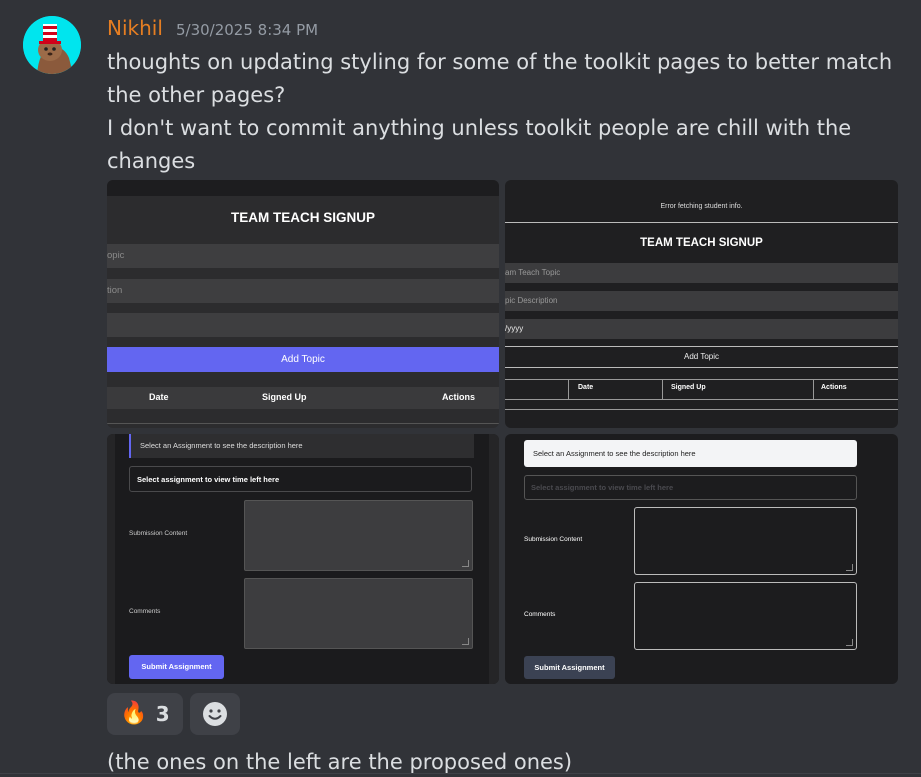 Image resolution: width=921 pixels, height=777 pixels. What do you see at coordinates (111, 559) in the screenshot?
I see `left-gutter` at bounding box center [111, 559].